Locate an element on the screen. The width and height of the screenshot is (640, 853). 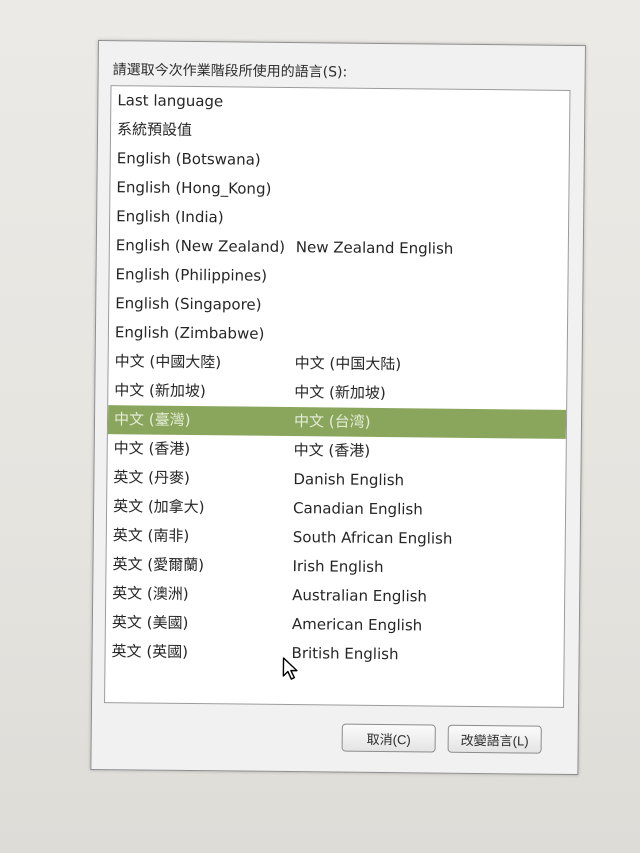
language-name: English (Zimbabwe) is located at coordinates (189, 333).